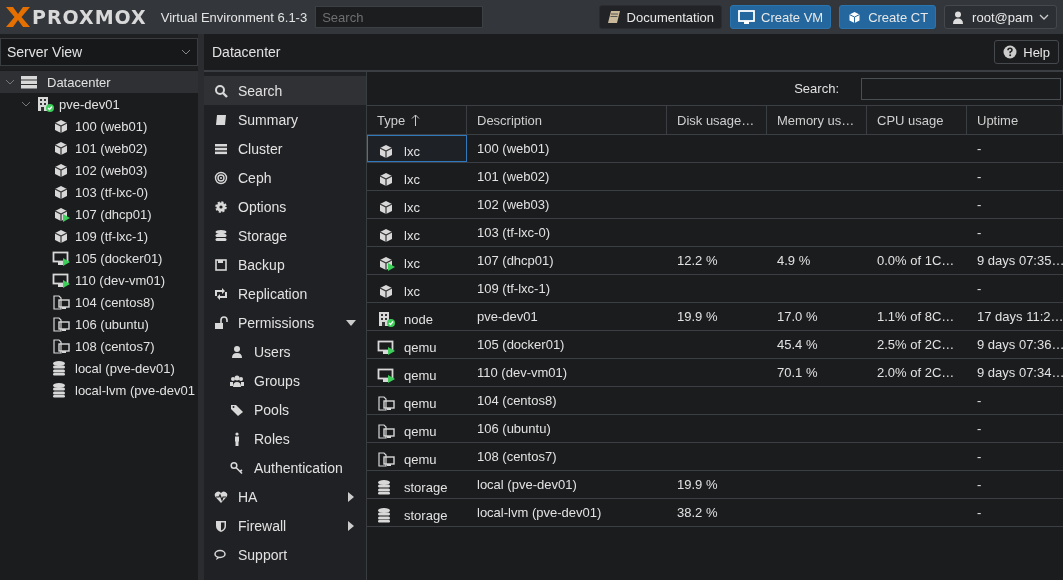  What do you see at coordinates (285, 293) in the screenshot?
I see `nav-item: Replication` at bounding box center [285, 293].